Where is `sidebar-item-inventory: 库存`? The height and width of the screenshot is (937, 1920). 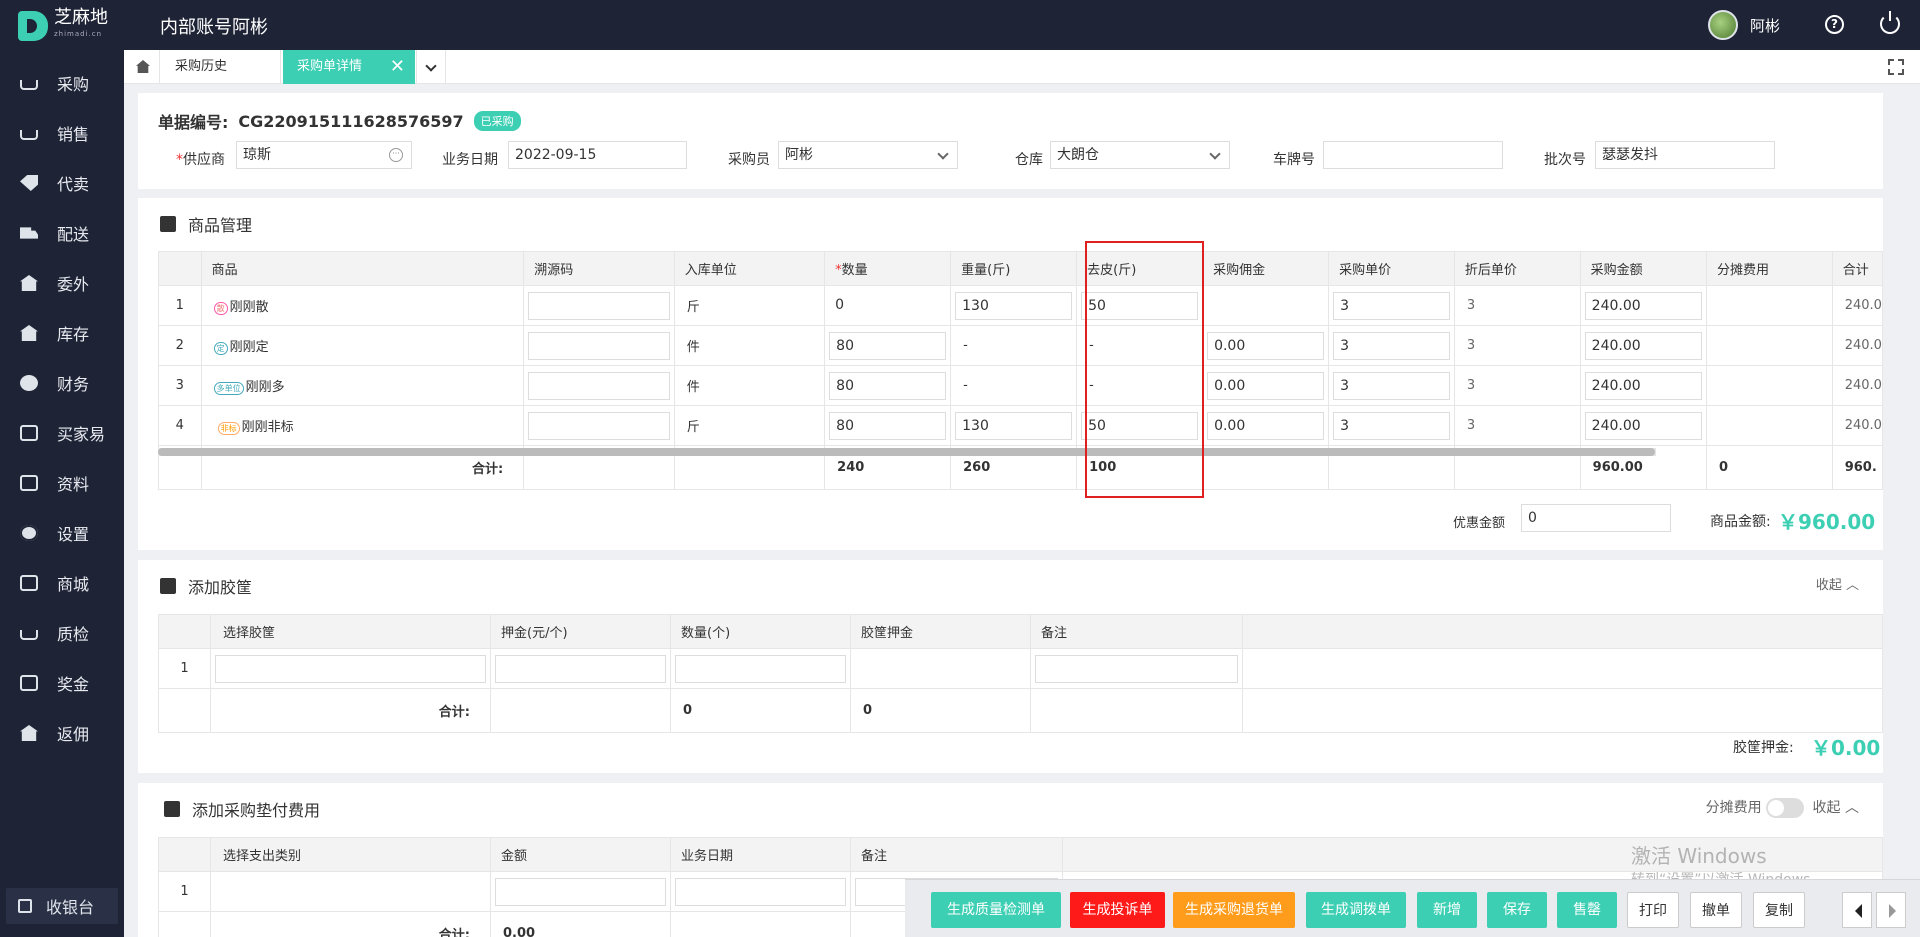
sidebar-item-inventory: 库存 is located at coordinates (62, 333).